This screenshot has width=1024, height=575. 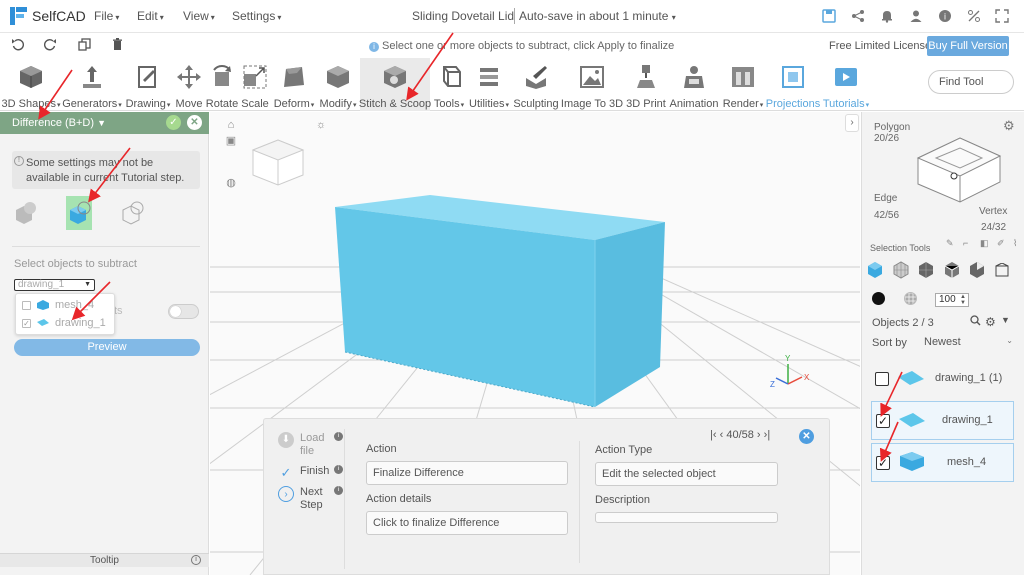 What do you see at coordinates (84, 46) in the screenshot?
I see `copy-icon` at bounding box center [84, 46].